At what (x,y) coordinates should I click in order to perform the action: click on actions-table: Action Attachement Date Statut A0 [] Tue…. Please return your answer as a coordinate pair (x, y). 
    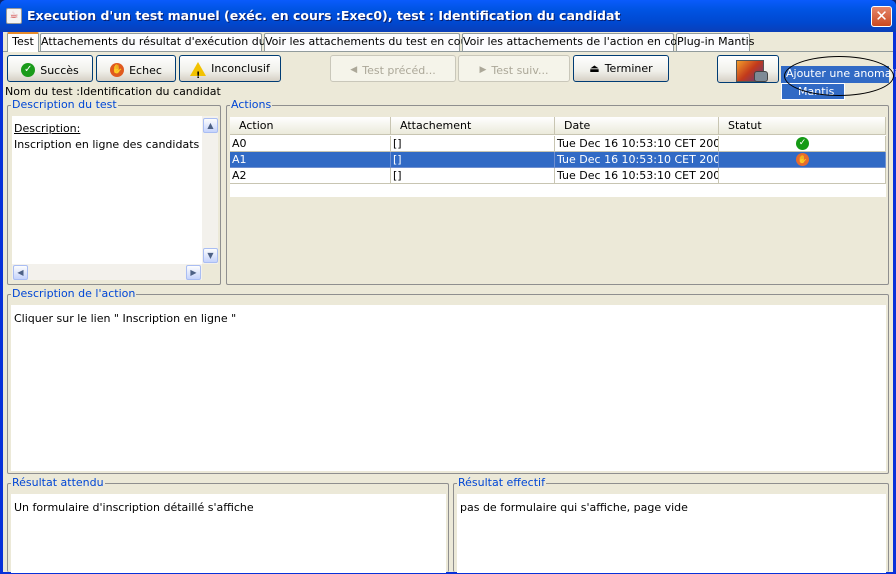
    Looking at the image, I should click on (558, 157).